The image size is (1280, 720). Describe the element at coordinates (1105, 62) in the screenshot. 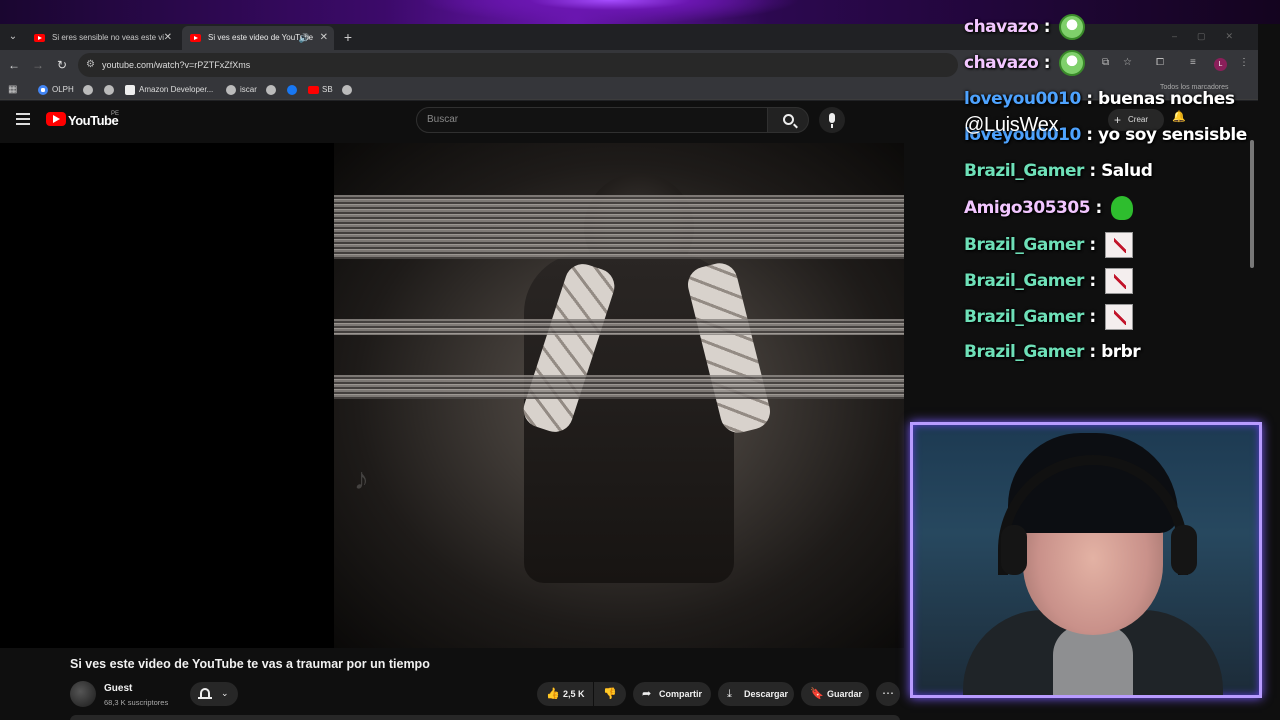

I see `install-icon: ⧉` at that location.